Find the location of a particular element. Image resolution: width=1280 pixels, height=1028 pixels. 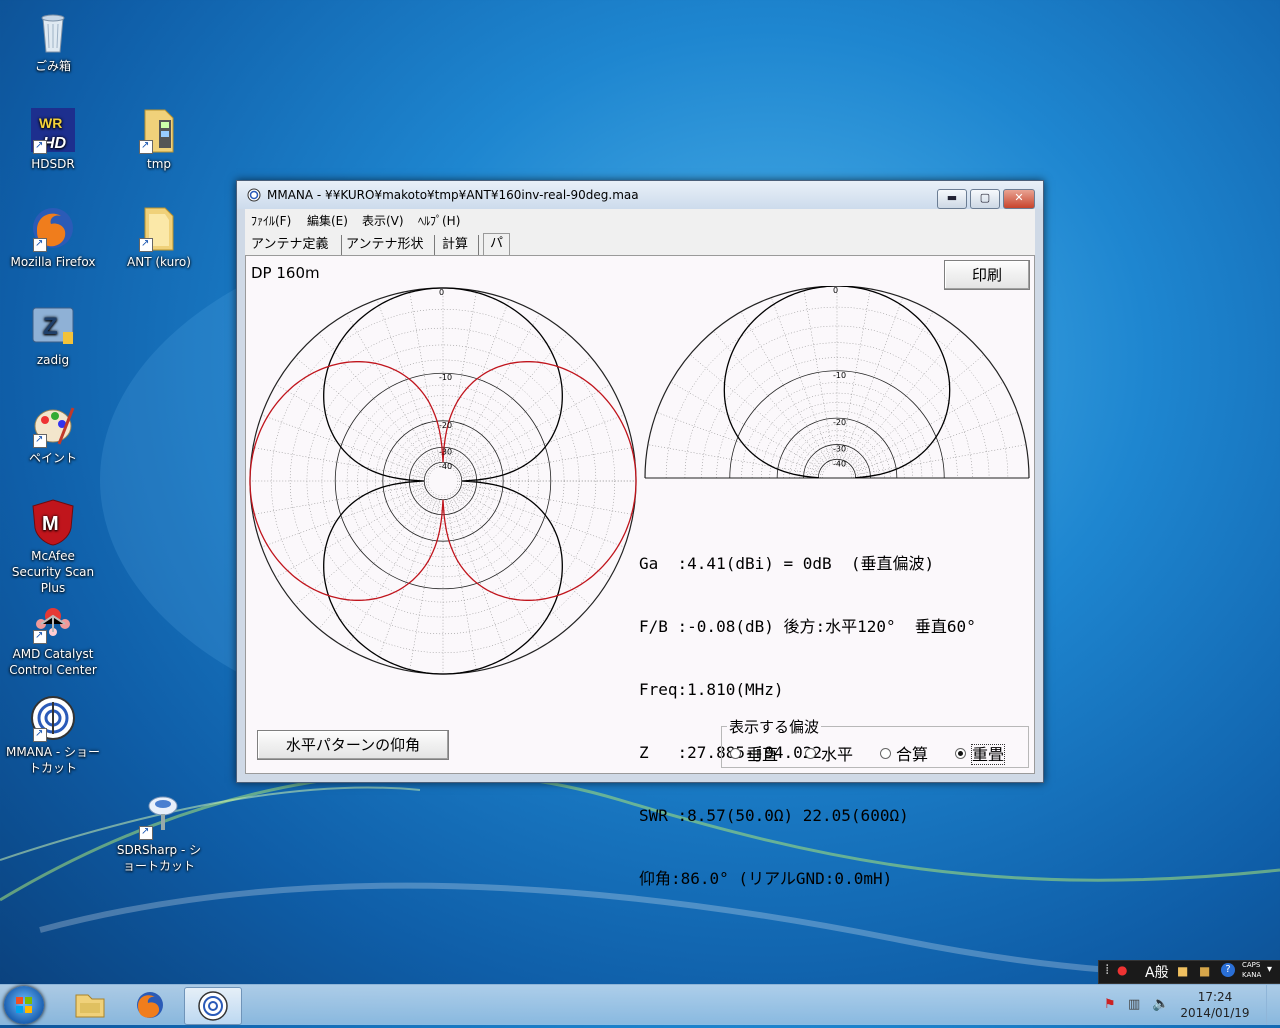

minimize-button: ▬ is located at coordinates (952, 199).